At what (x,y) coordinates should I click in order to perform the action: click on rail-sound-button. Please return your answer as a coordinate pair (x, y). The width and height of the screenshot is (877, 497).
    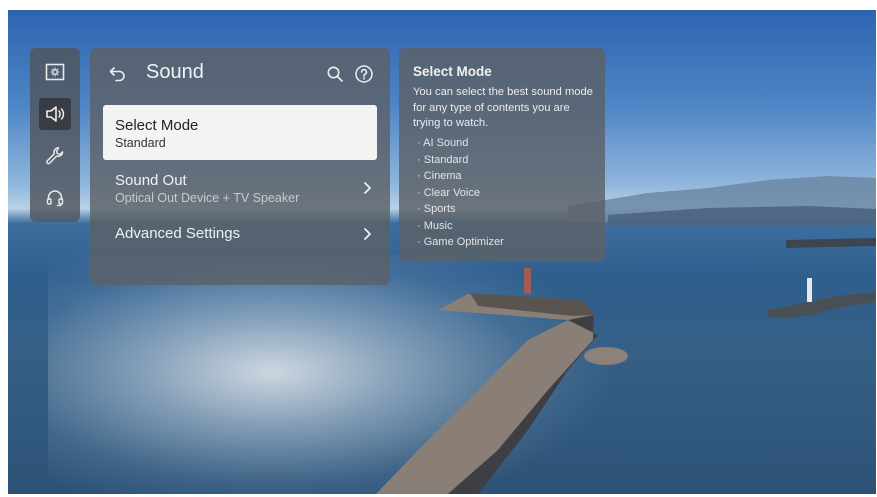
    Looking at the image, I should click on (55, 114).